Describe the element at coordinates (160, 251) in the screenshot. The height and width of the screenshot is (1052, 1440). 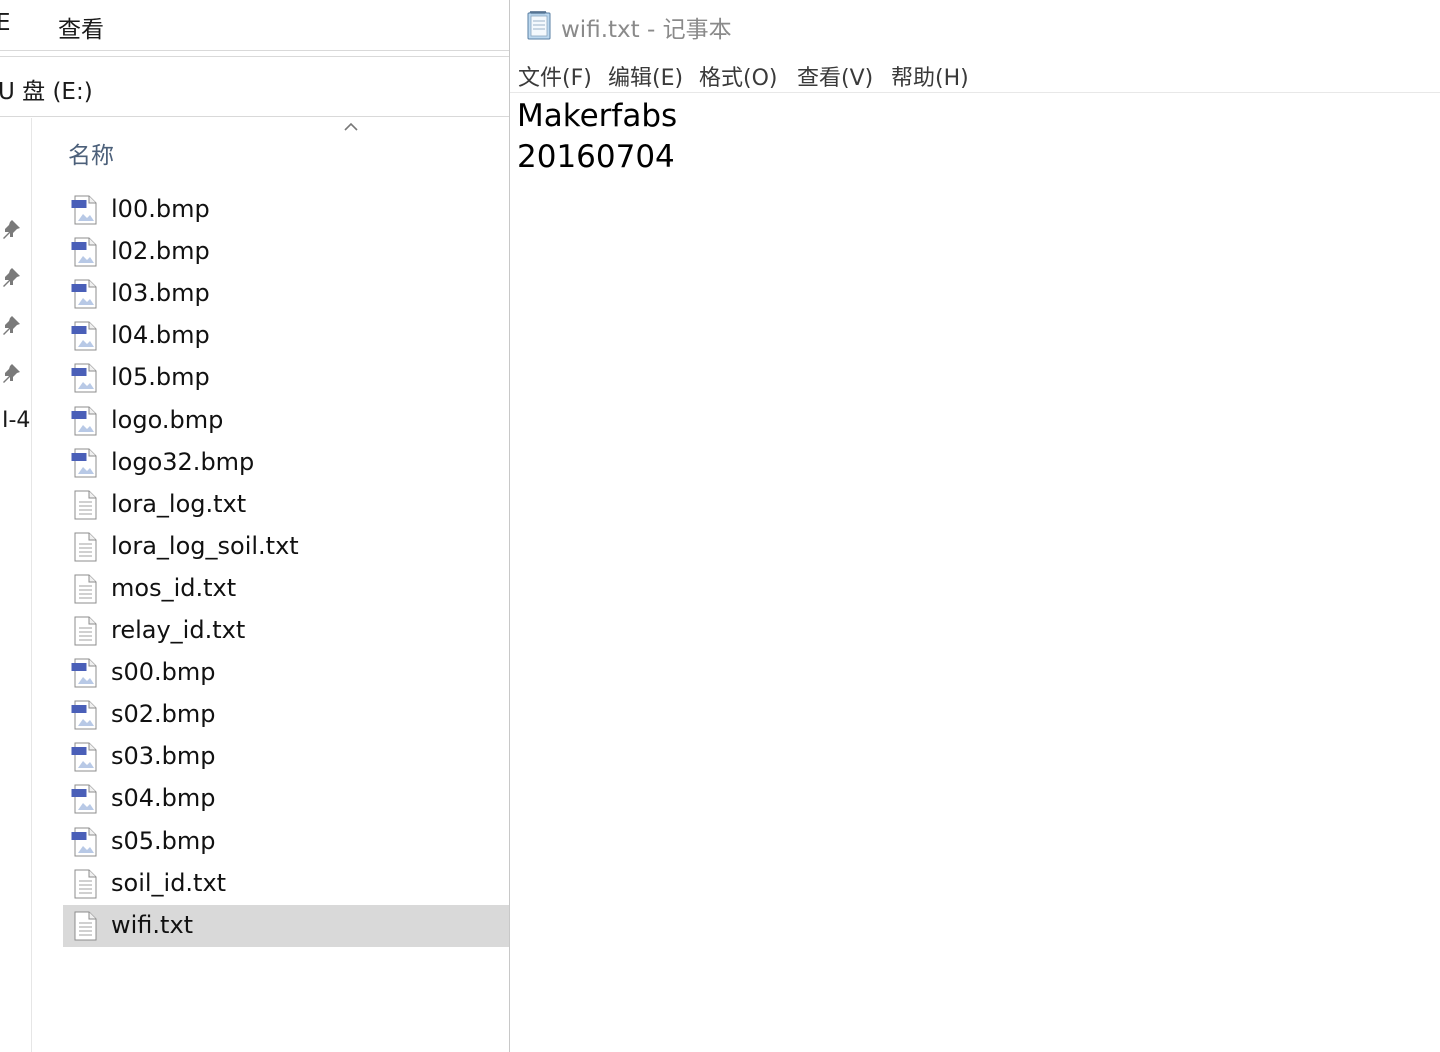
I see `file-name: l02.bmp` at that location.